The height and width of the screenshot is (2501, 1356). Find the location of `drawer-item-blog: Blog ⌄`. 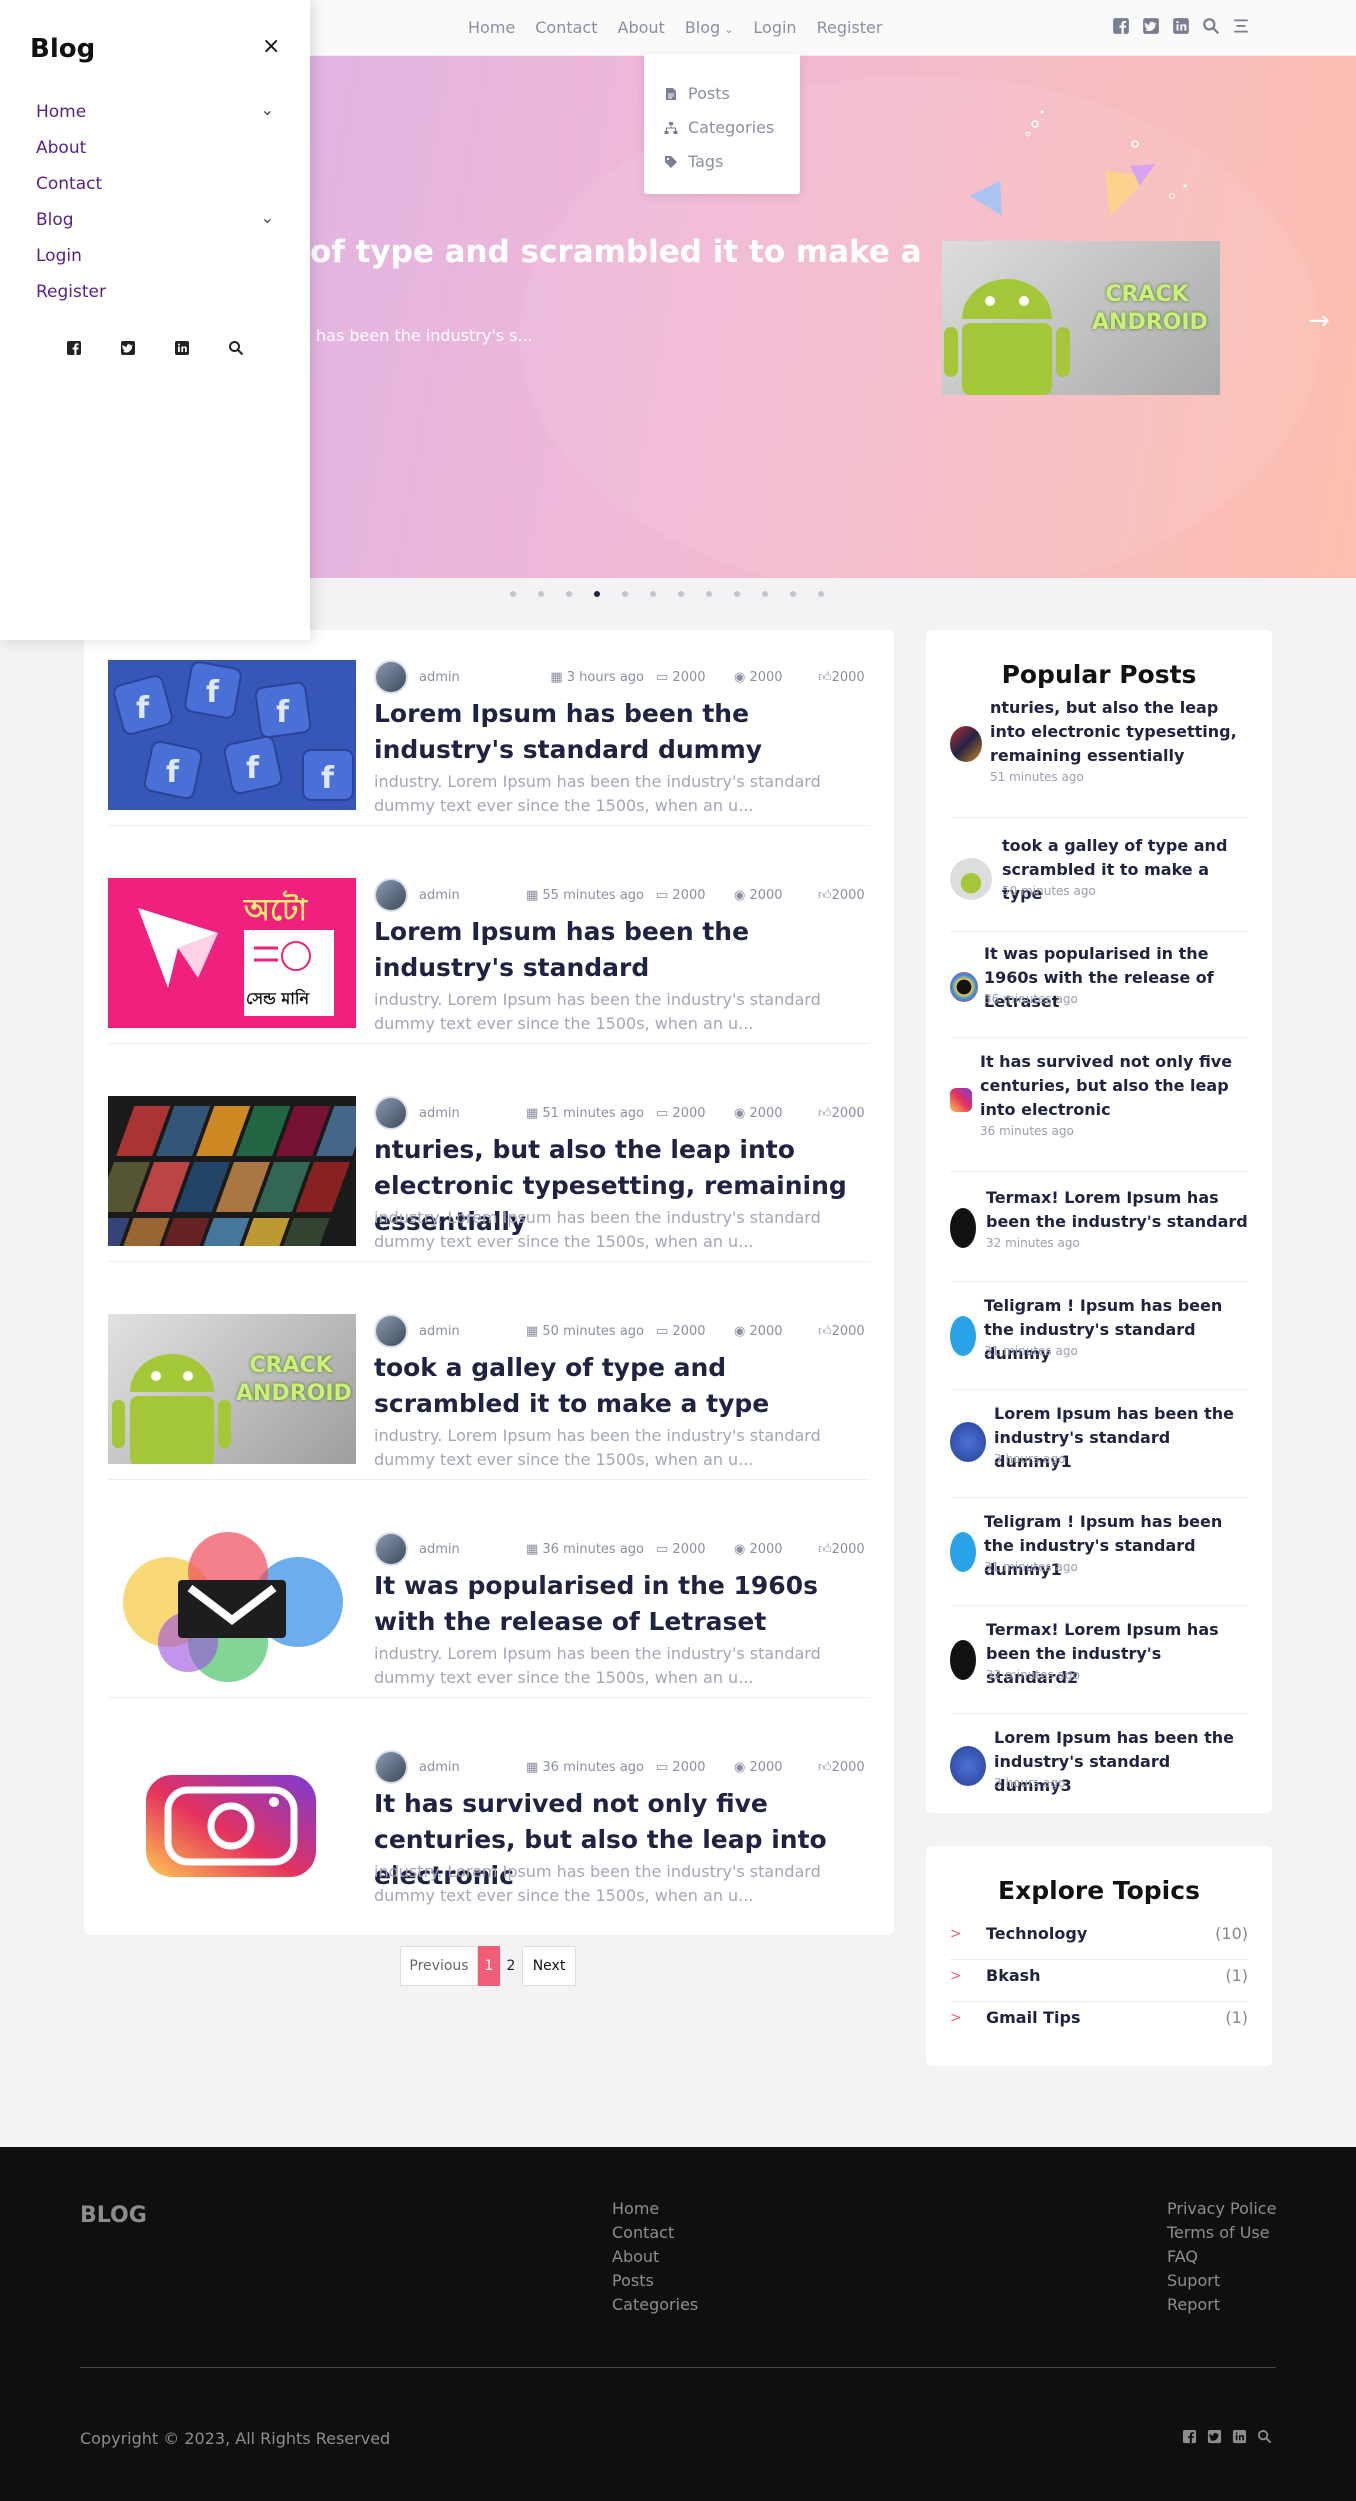

drawer-item-blog: Blog ⌄ is located at coordinates (158, 227).